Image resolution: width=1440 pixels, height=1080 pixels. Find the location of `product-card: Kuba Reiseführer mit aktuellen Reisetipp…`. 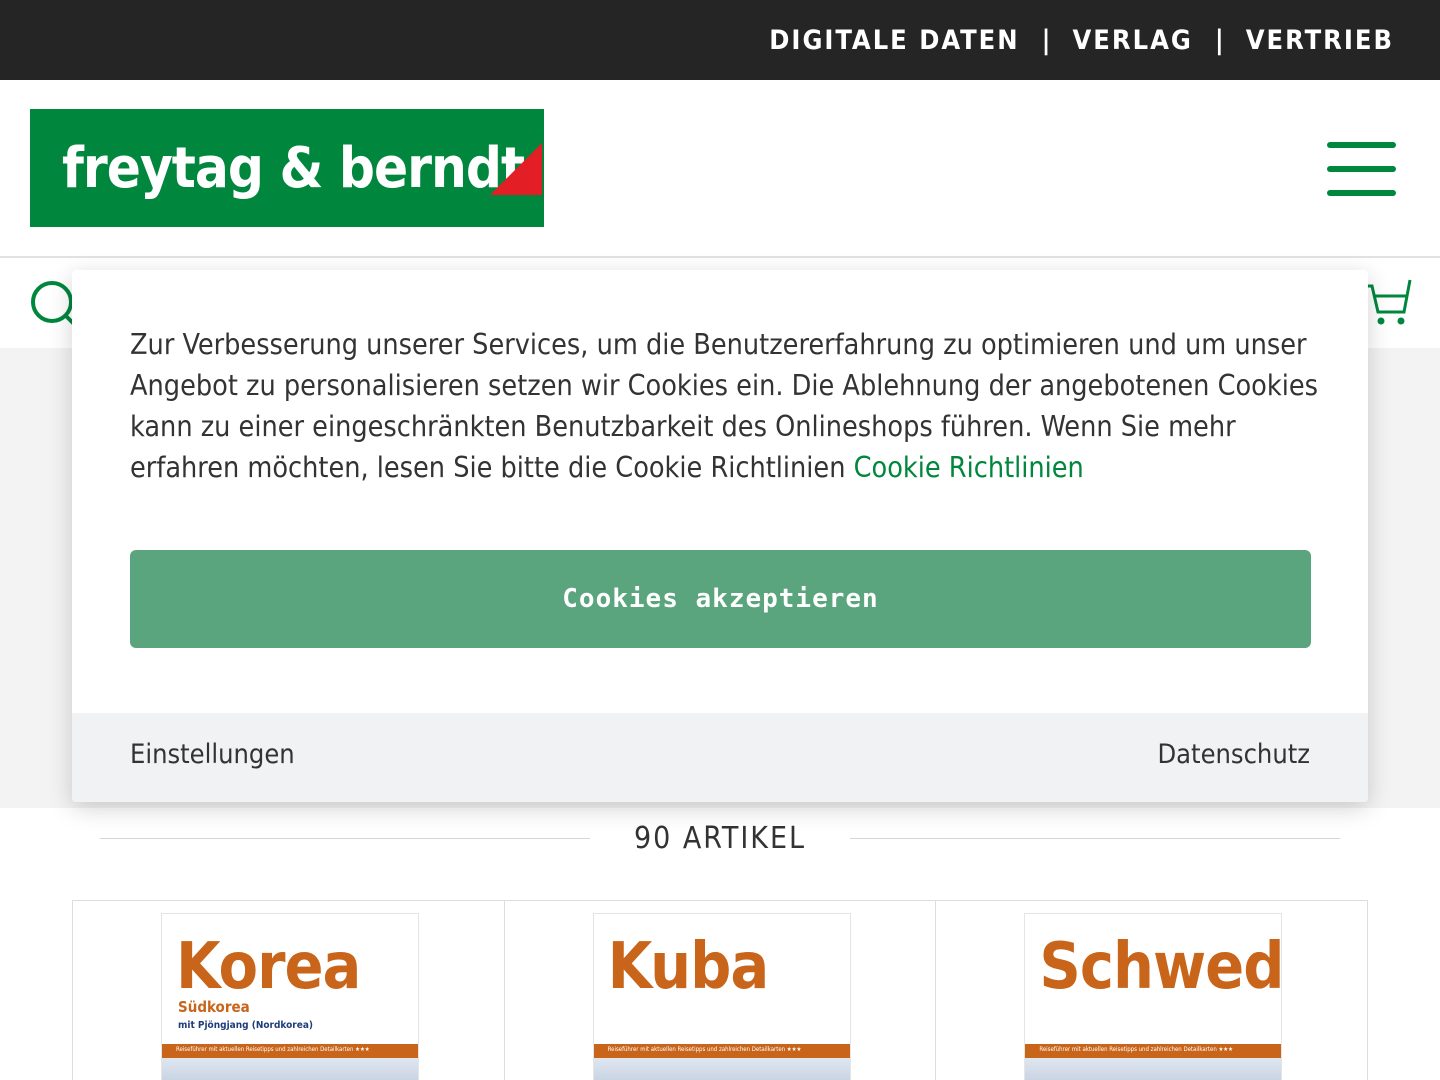

product-card: Kuba Reiseführer mit aktuellen Reisetipp… is located at coordinates (721, 990).